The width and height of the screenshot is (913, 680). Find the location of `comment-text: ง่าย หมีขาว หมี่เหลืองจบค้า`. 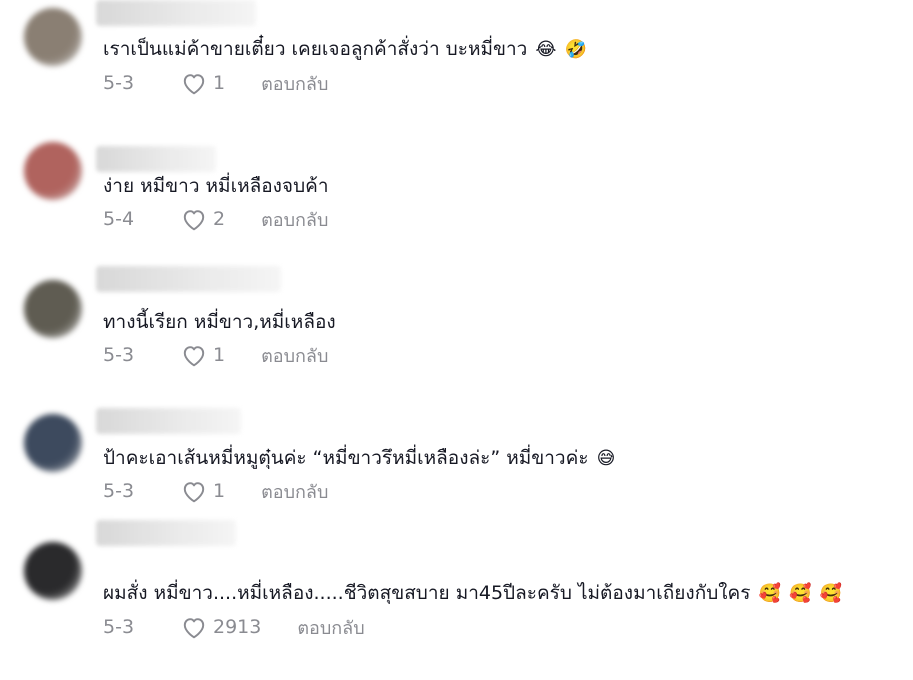

comment-text: ง่าย หมีขาว หมี่เหลืองจบค้า is located at coordinates (216, 186).